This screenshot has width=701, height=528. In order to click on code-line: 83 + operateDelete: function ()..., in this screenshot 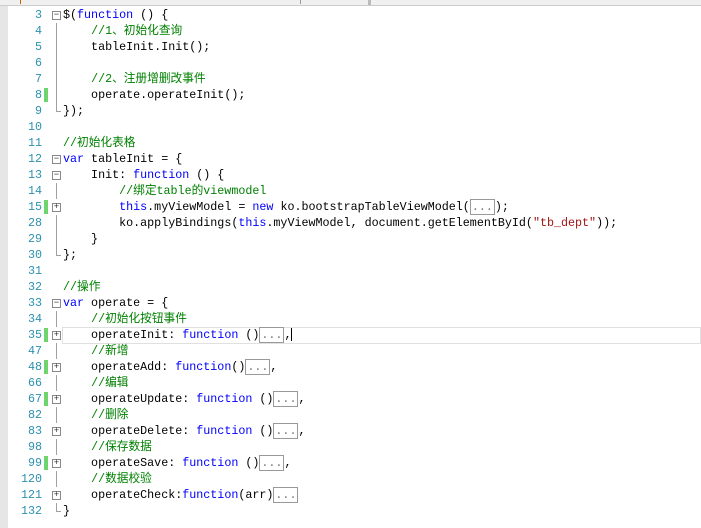, I will do `click(350, 431)`.